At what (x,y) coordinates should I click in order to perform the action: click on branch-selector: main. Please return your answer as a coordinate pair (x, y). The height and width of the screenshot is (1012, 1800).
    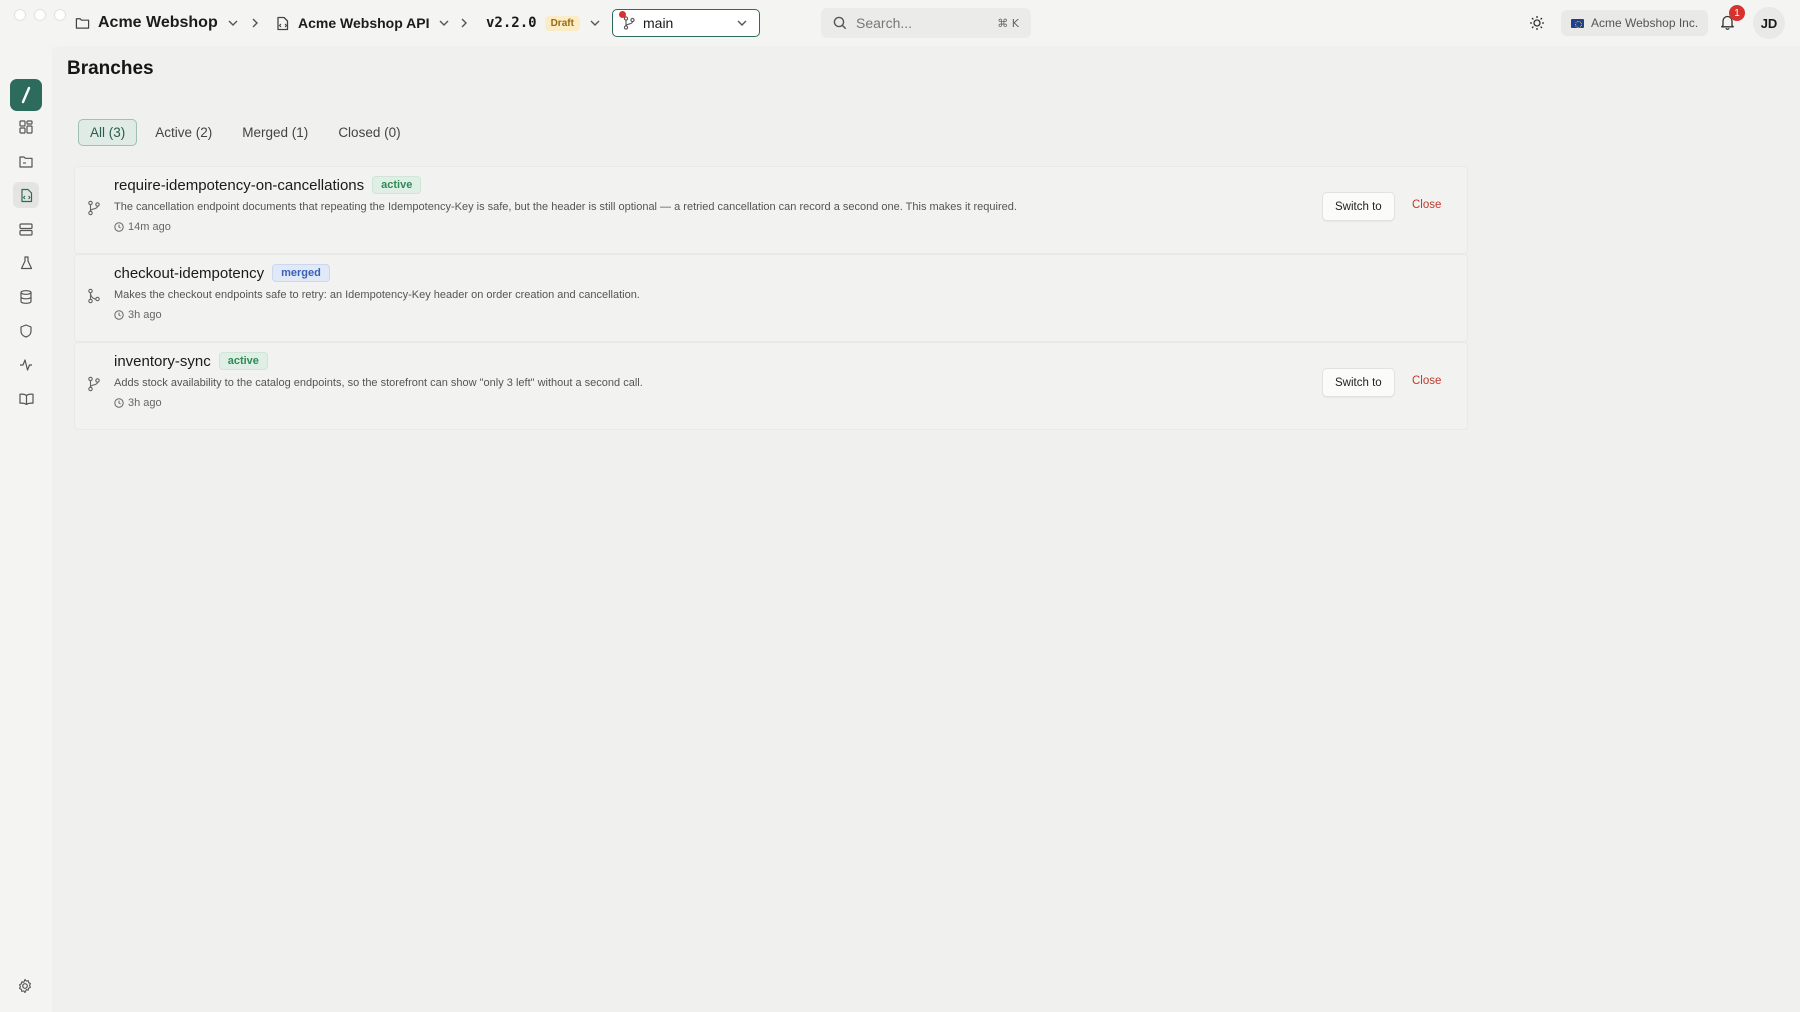
    Looking at the image, I should click on (686, 23).